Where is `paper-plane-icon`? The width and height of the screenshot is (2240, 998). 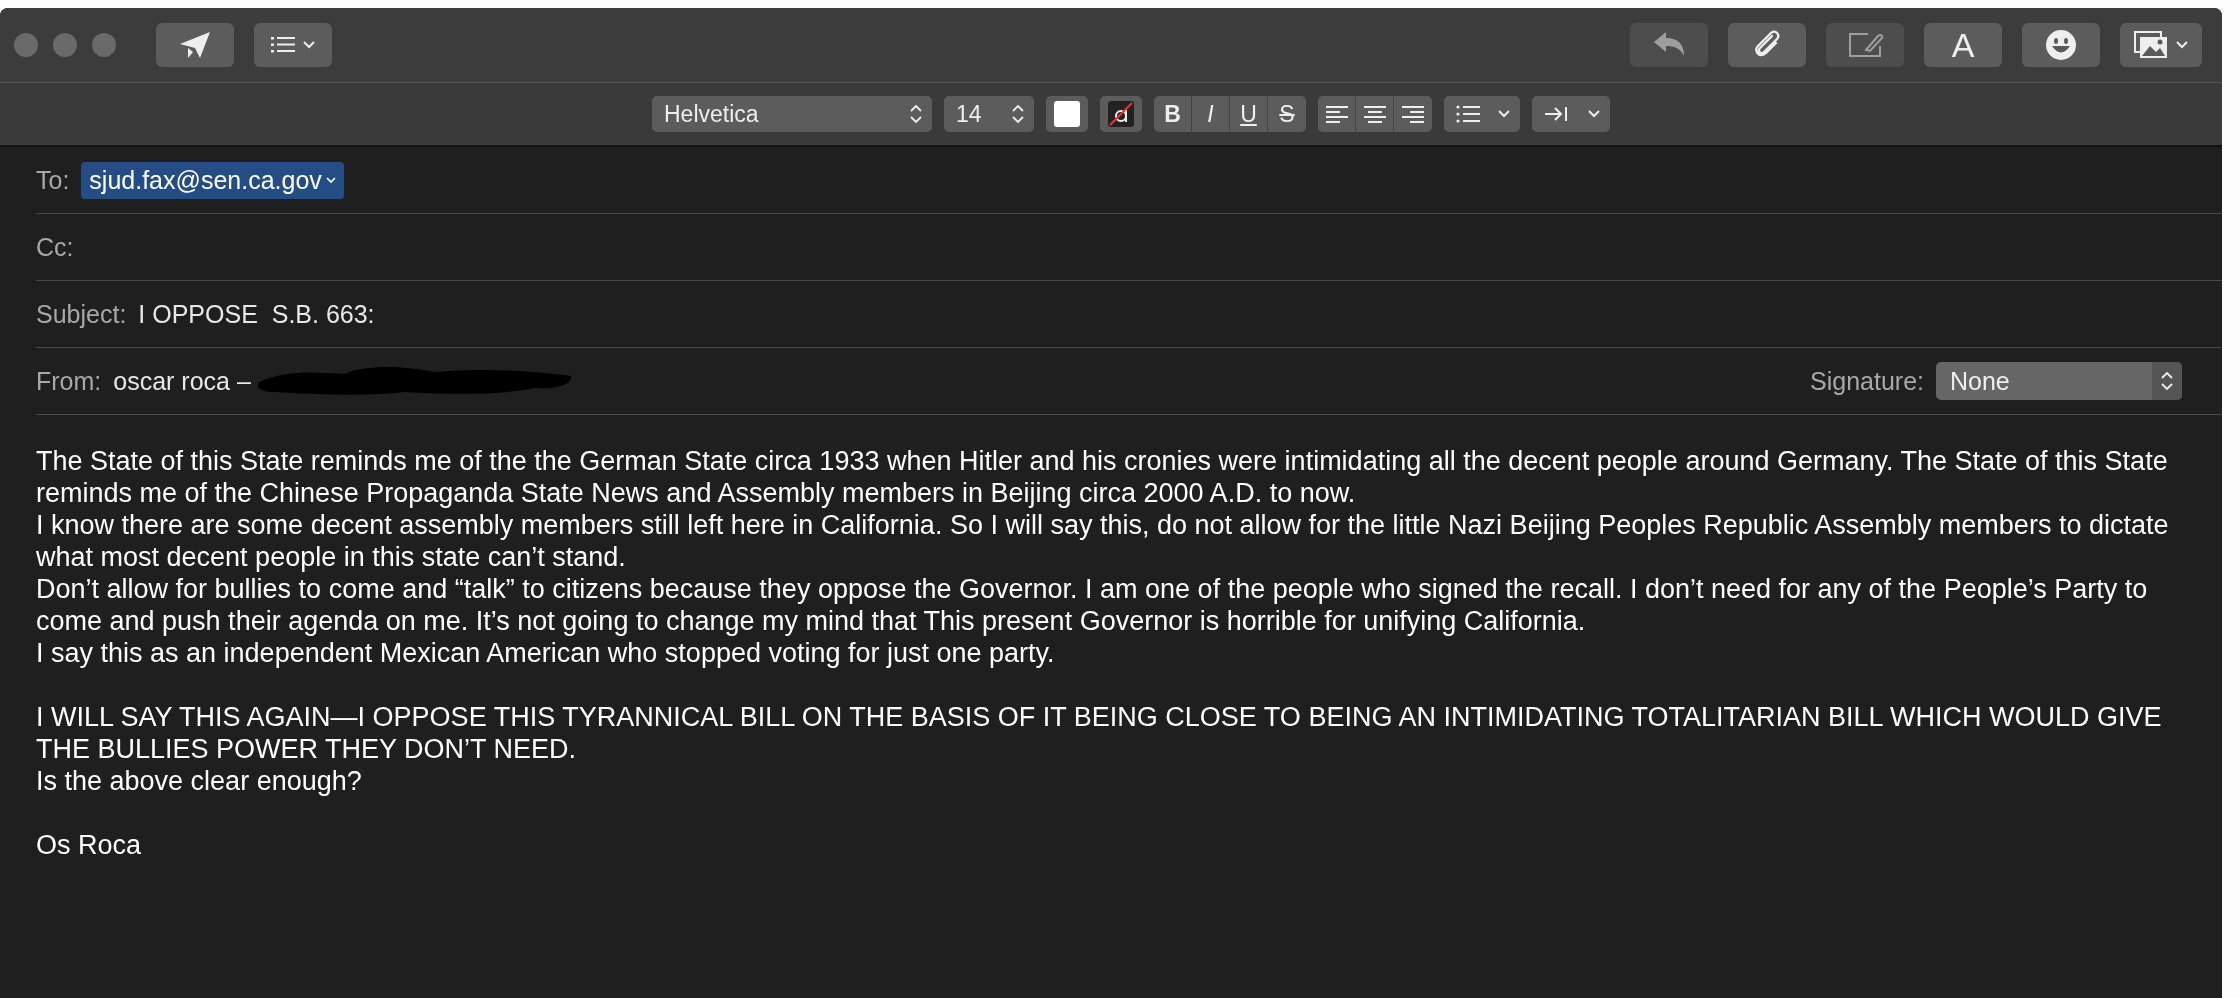
paper-plane-icon is located at coordinates (195, 45).